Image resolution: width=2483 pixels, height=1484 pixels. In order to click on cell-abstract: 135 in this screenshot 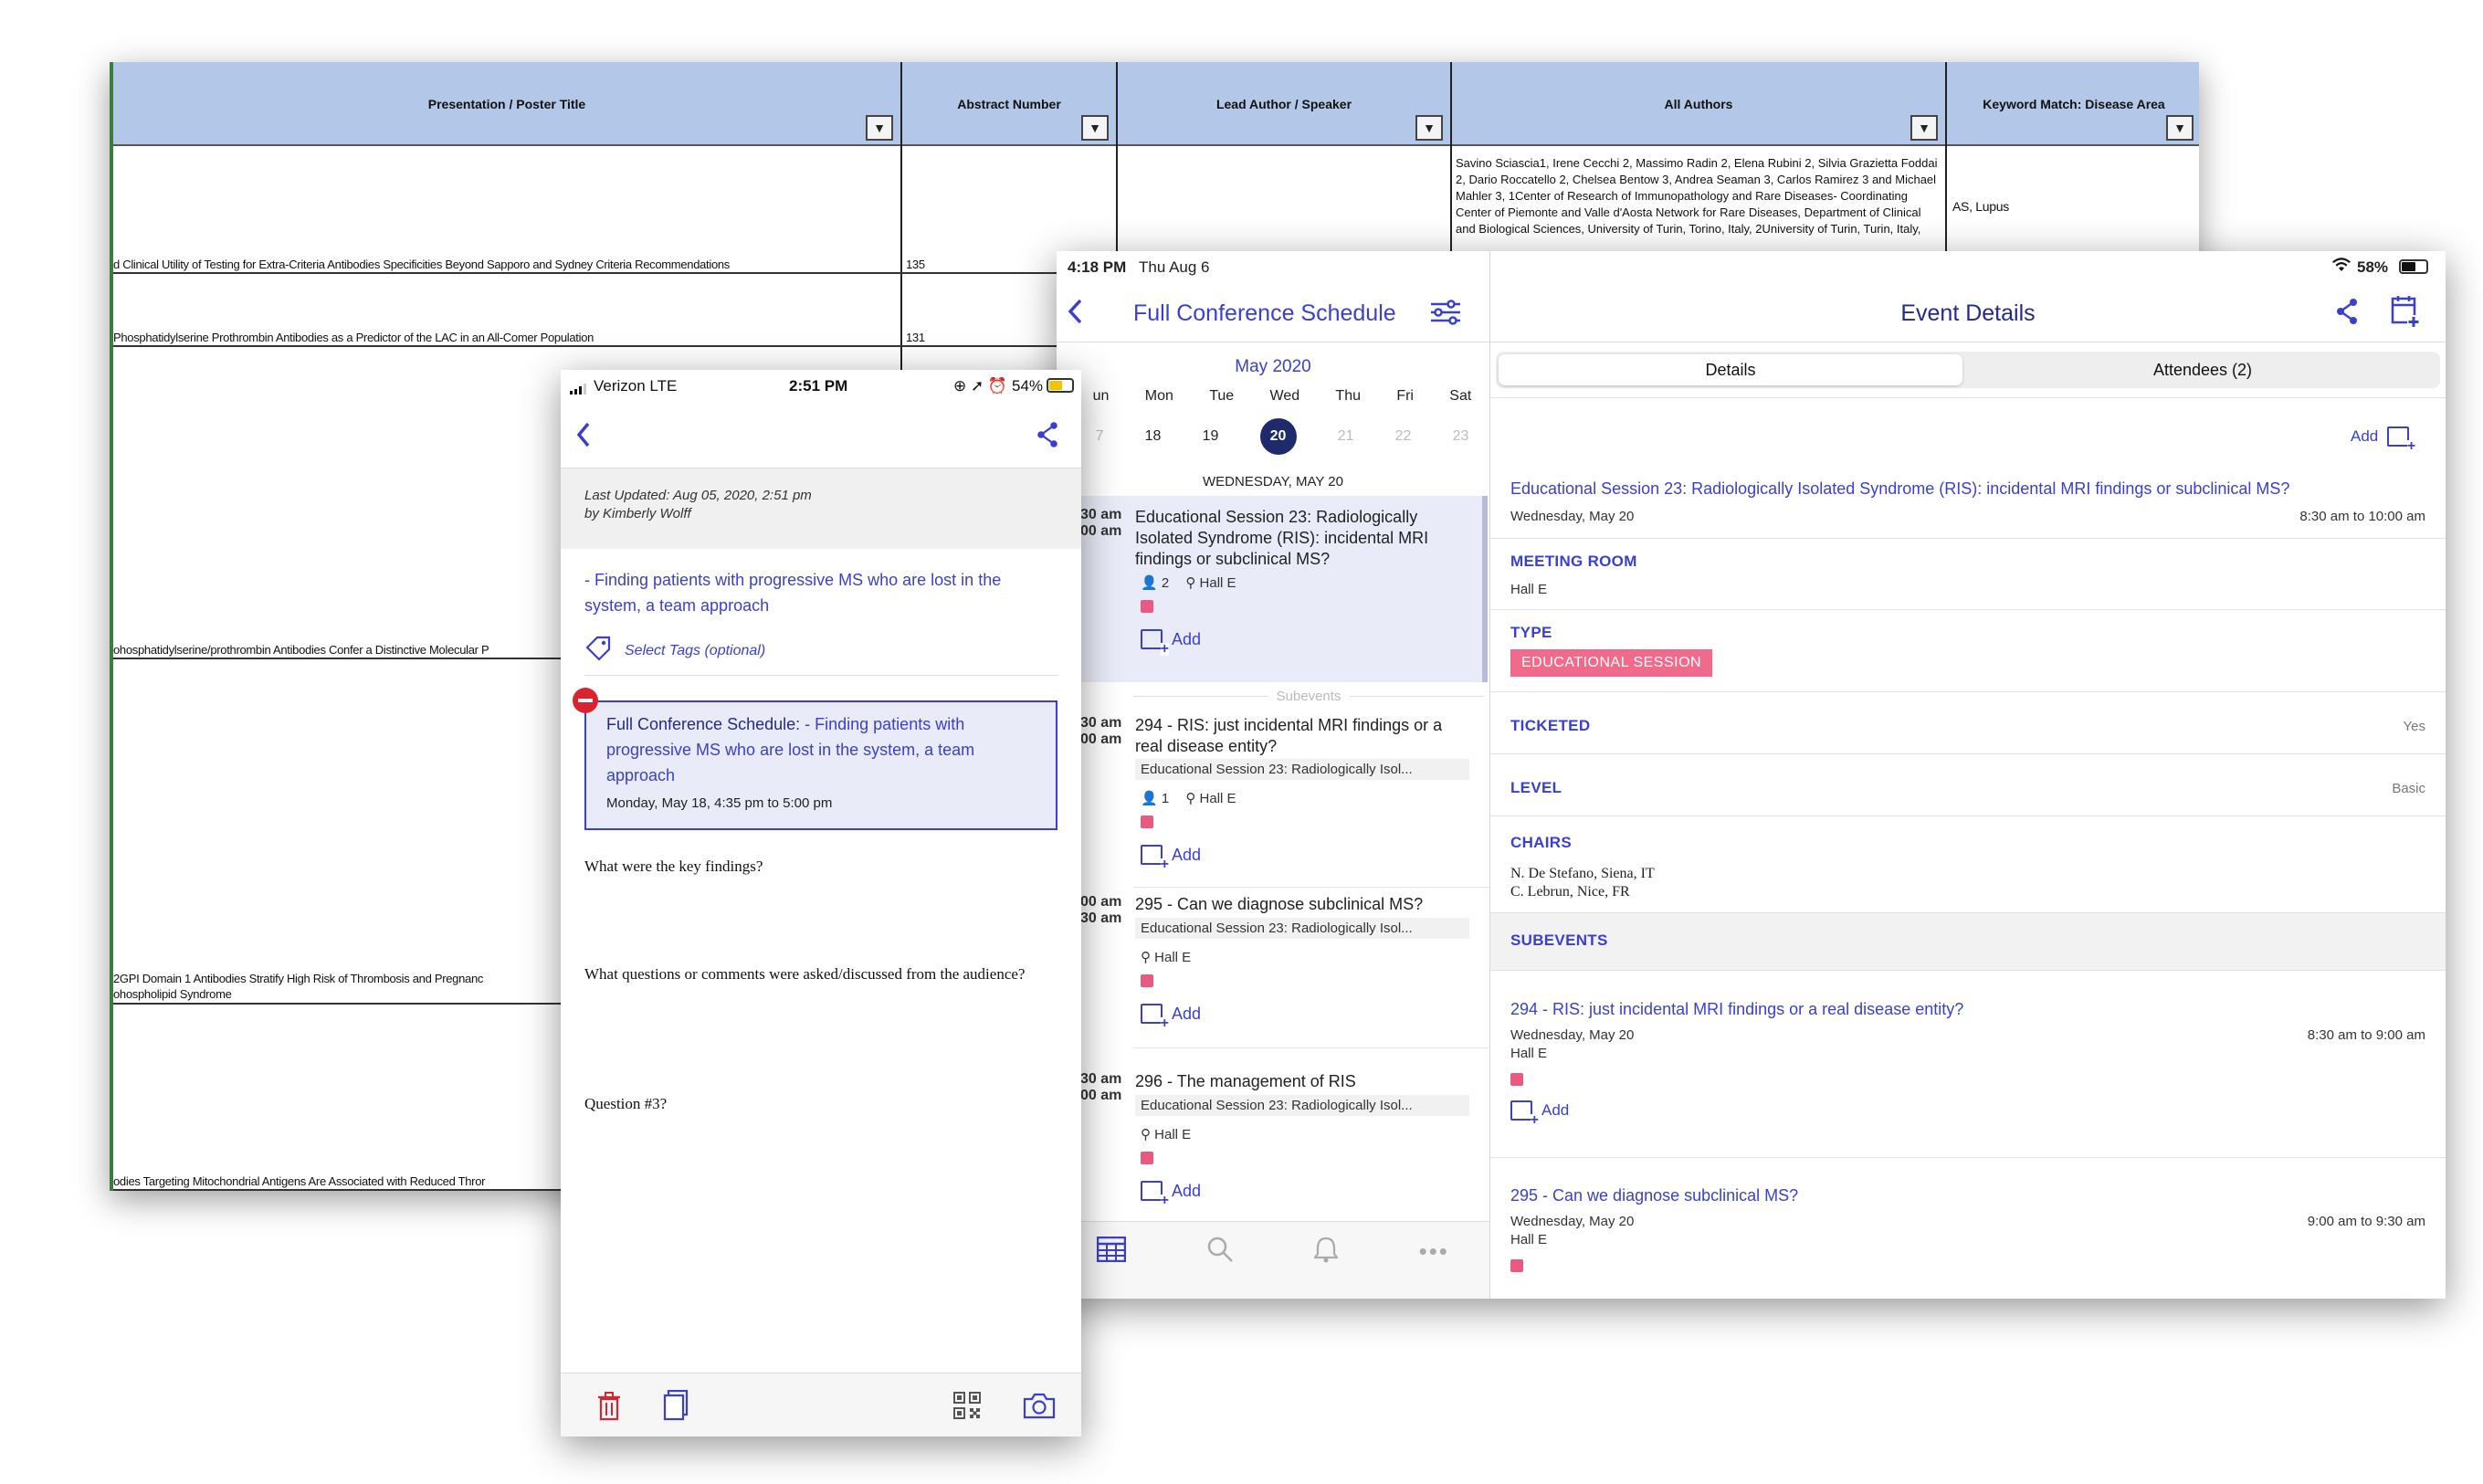, I will do `click(916, 264)`.